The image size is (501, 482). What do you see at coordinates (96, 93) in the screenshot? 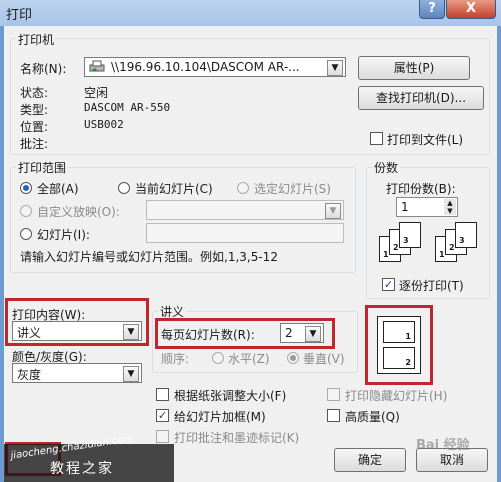
I see `status-value: 空闲` at bounding box center [96, 93].